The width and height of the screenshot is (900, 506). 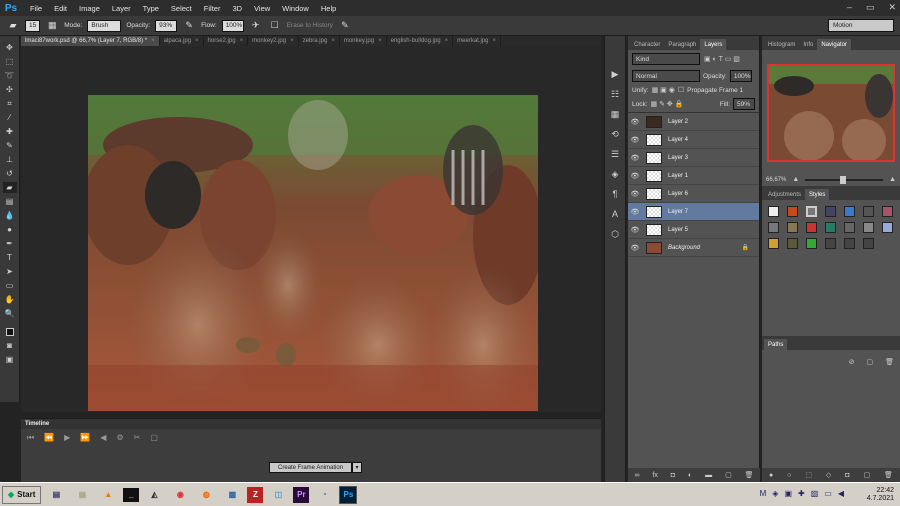 I want to click on layer-row-layer-1: 👁 Layer 1, so click(x=693, y=176).